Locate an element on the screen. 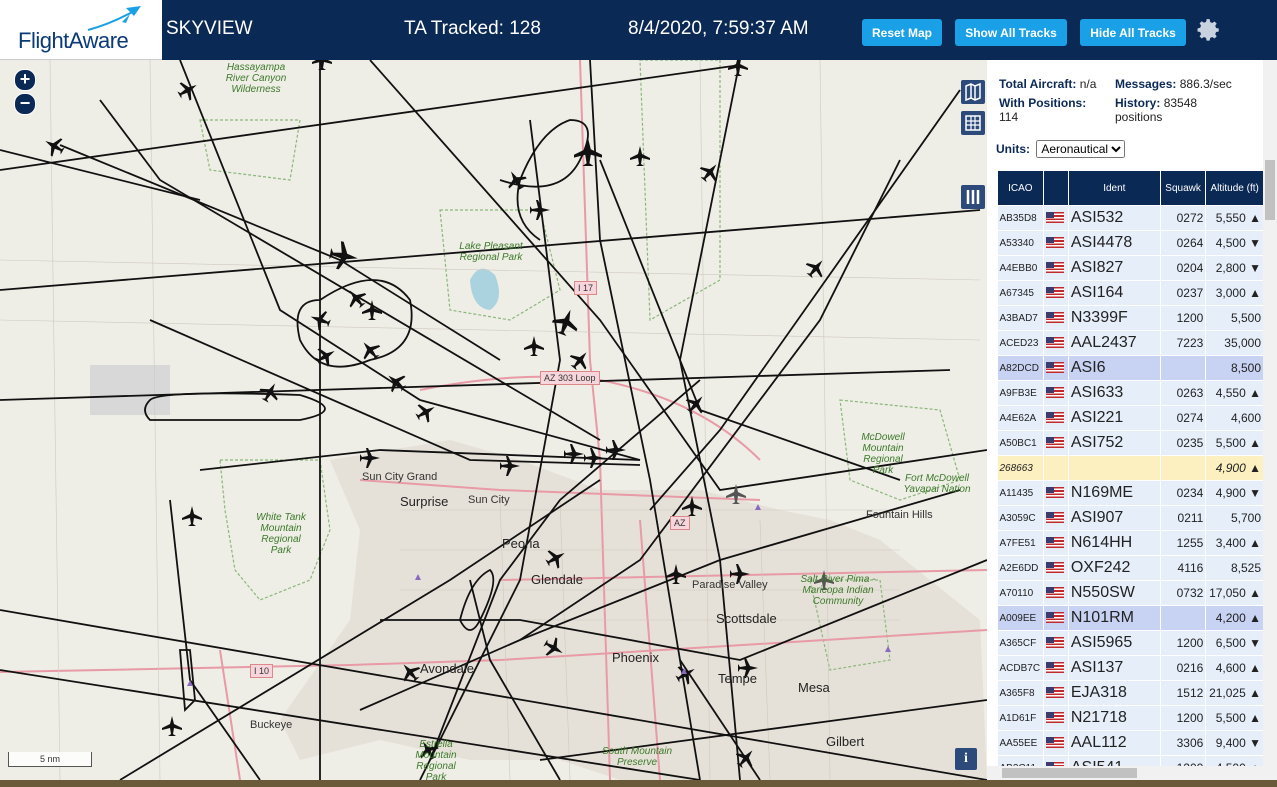 The image size is (1277, 787). ident-cell: N21718 is located at coordinates (1114, 718).